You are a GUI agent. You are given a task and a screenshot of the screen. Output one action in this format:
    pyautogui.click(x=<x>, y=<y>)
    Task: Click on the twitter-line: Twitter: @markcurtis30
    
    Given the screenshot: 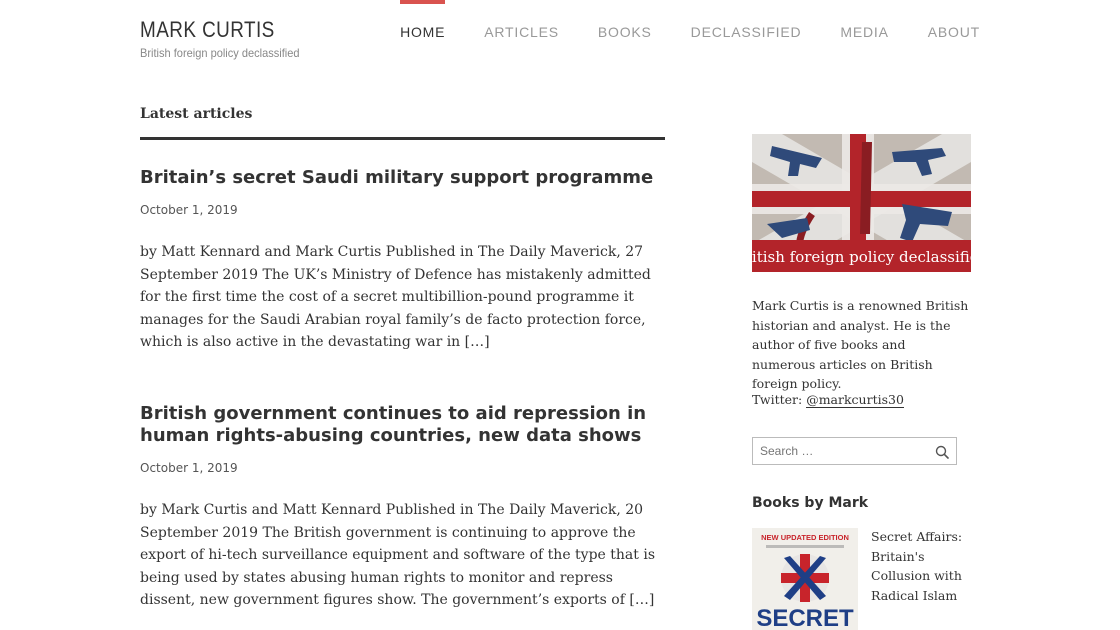 What is the action you would take?
    pyautogui.click(x=828, y=400)
    